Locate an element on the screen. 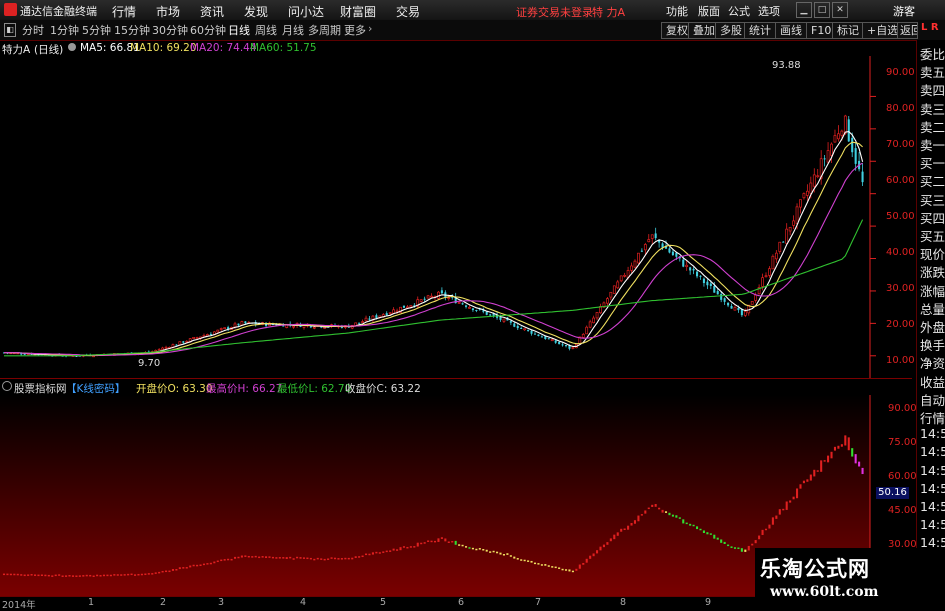  period-30min: 30分钟 is located at coordinates (170, 30).